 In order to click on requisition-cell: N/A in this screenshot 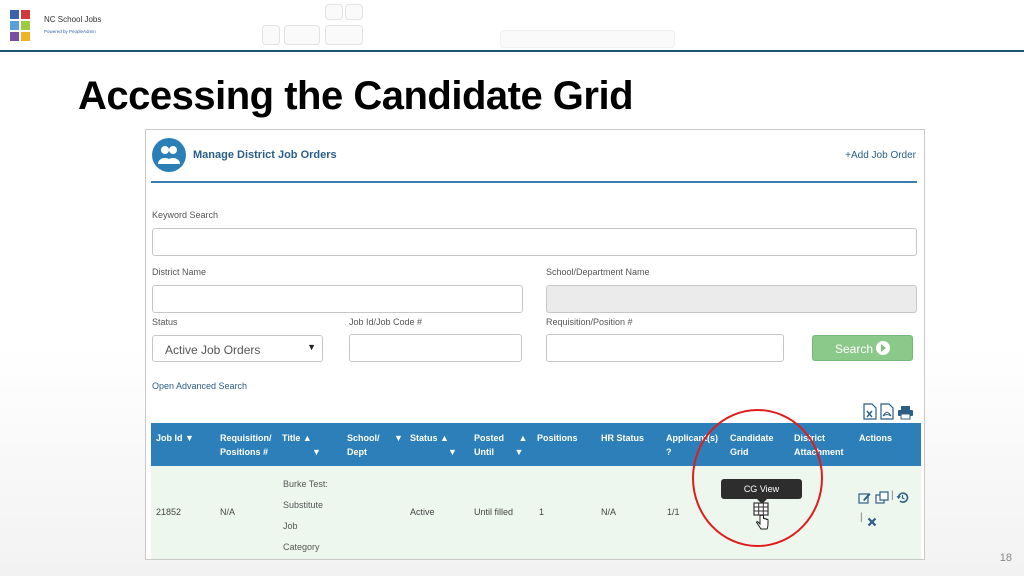, I will do `click(228, 512)`.